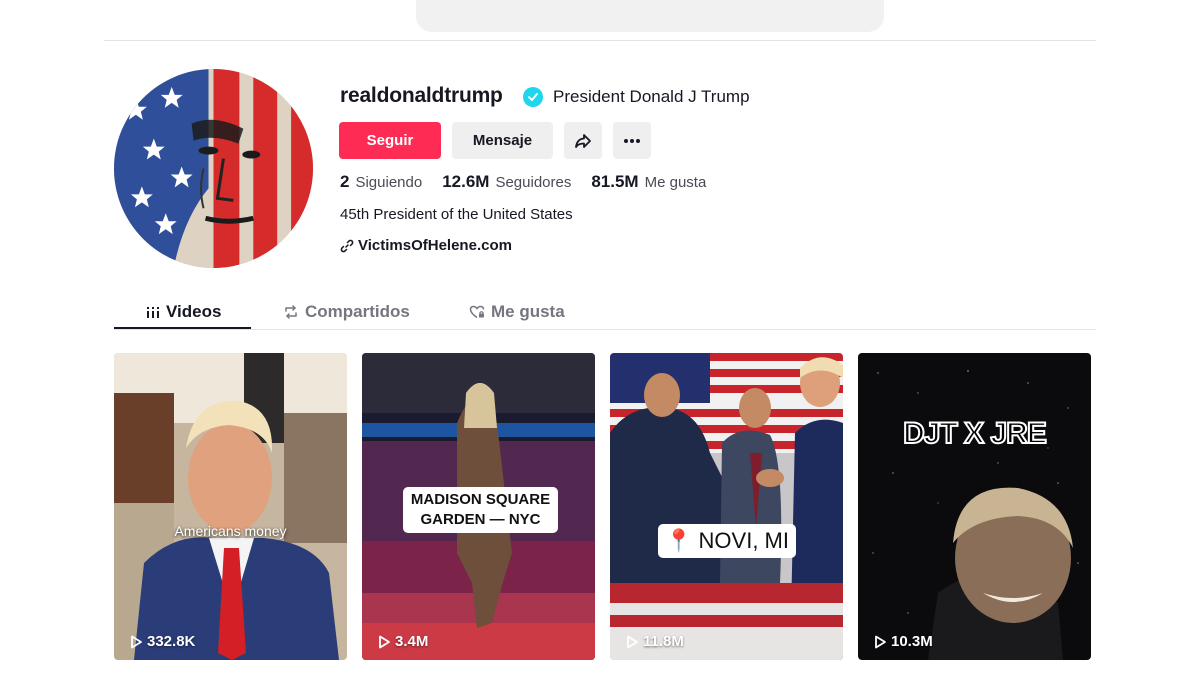  What do you see at coordinates (650, 16) in the screenshot?
I see `search-bar` at bounding box center [650, 16].